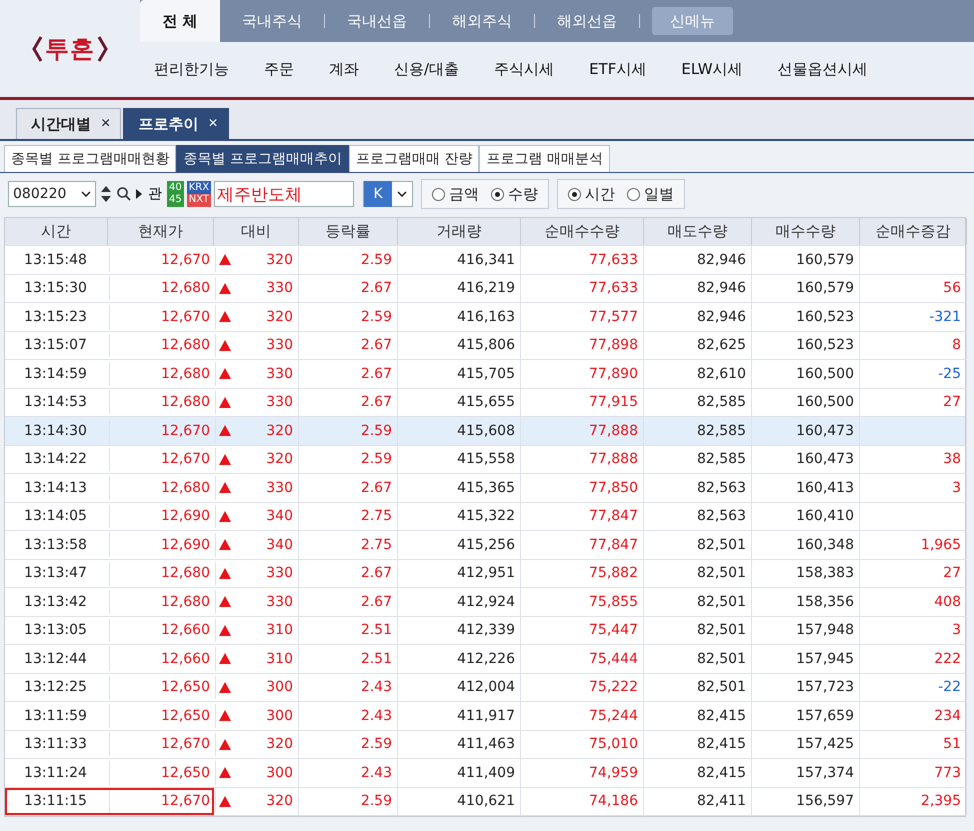 This screenshot has width=974, height=831. Describe the element at coordinates (348, 231) in the screenshot. I see `column-header: 등락률` at that location.